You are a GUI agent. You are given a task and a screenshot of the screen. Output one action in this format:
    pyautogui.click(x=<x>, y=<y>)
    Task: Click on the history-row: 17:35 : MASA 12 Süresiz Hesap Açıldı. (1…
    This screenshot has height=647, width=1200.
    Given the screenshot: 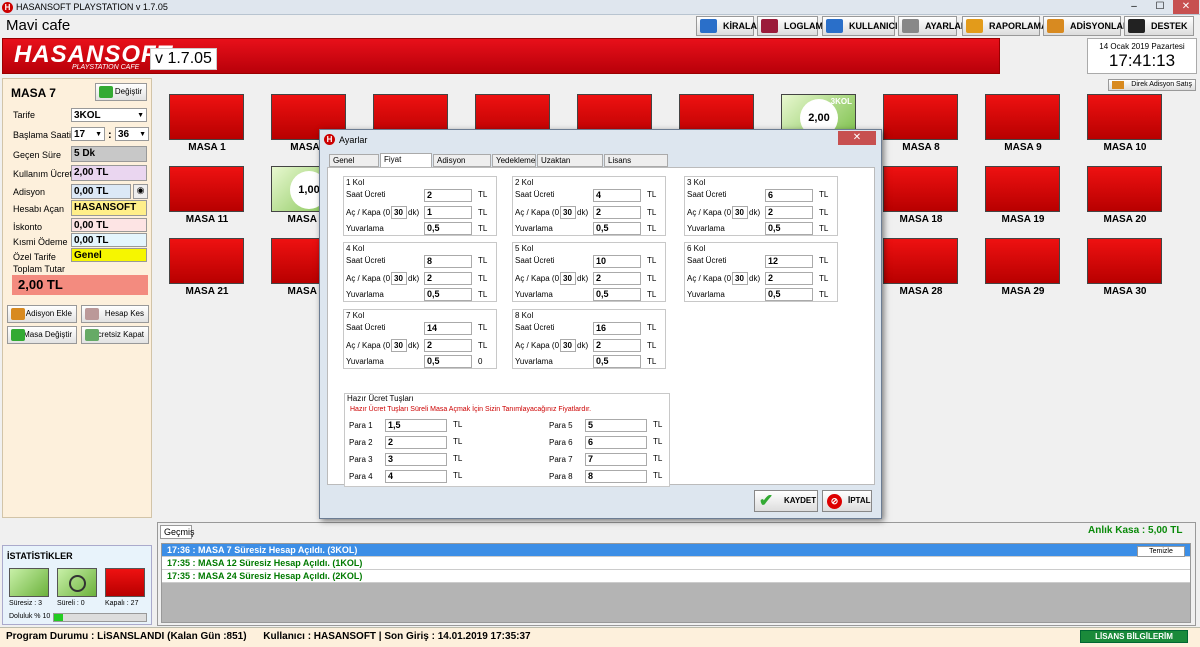 What is the action you would take?
    pyautogui.click(x=676, y=563)
    